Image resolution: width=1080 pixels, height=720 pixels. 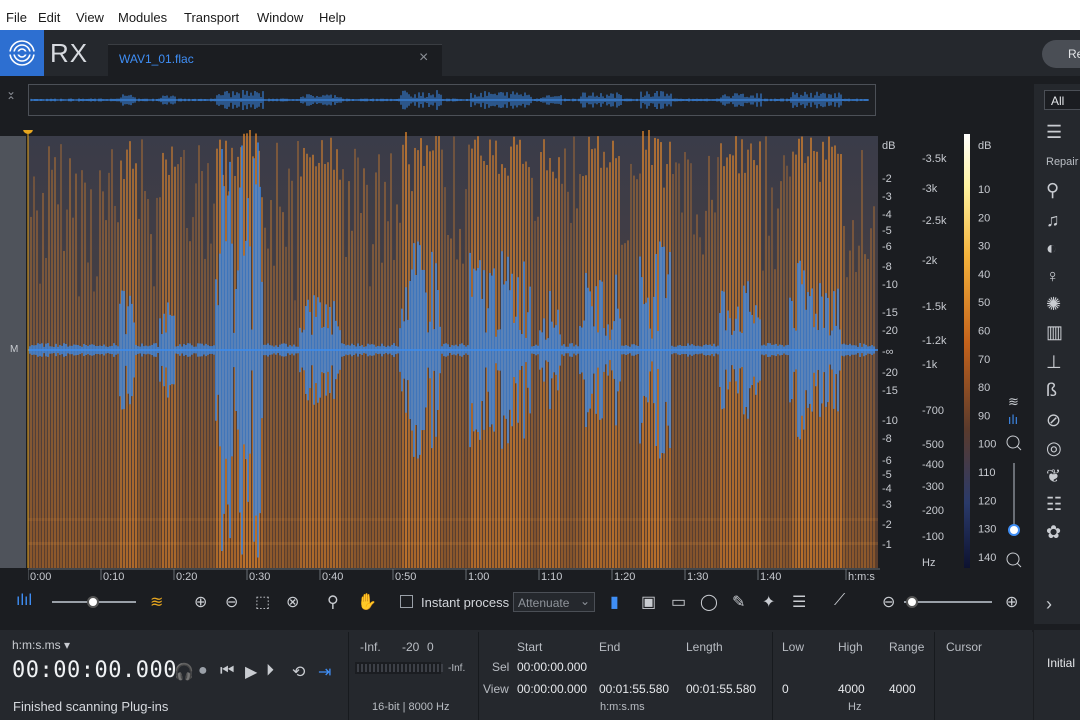 I want to click on brush-tool-icon: ✎, so click(x=738, y=602).